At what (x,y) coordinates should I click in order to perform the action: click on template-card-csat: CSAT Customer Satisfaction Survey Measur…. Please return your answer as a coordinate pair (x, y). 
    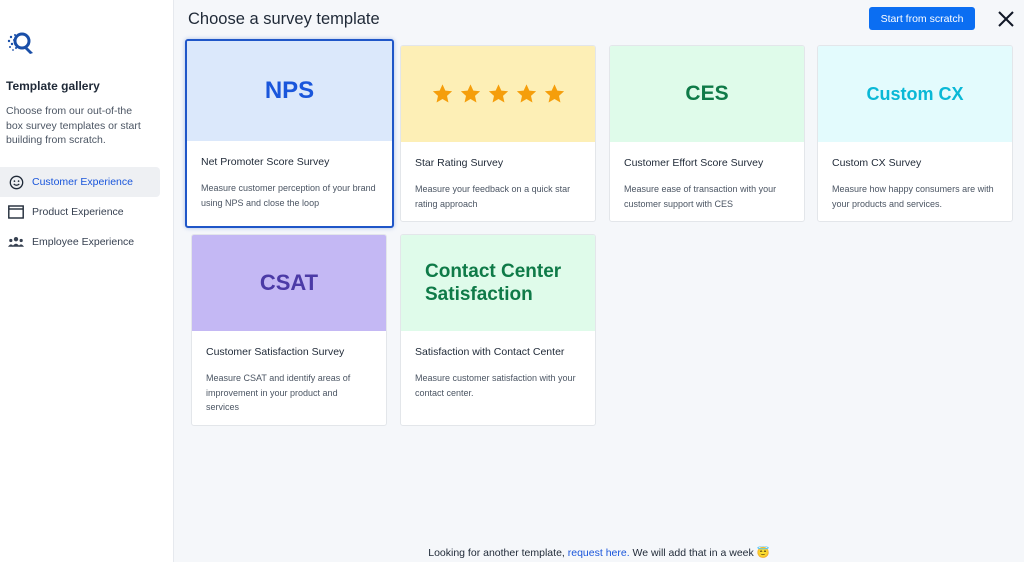
    Looking at the image, I should click on (289, 330).